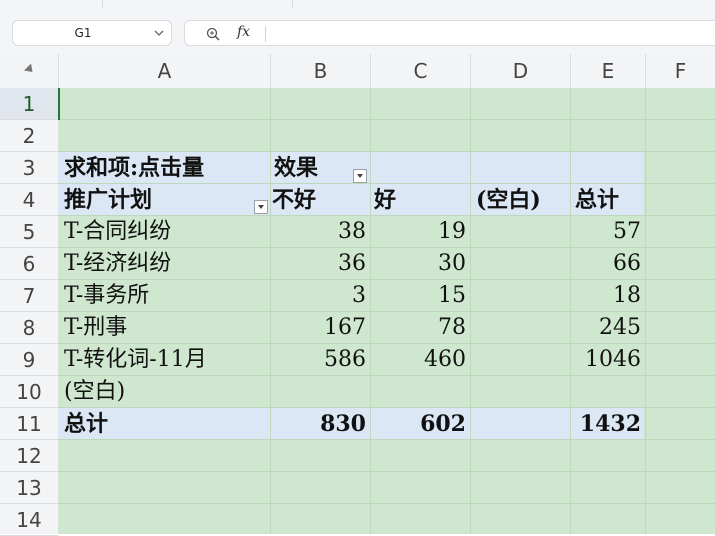 The height and width of the screenshot is (536, 715). Describe the element at coordinates (420, 71) in the screenshot. I see `column-header-c: C` at that location.